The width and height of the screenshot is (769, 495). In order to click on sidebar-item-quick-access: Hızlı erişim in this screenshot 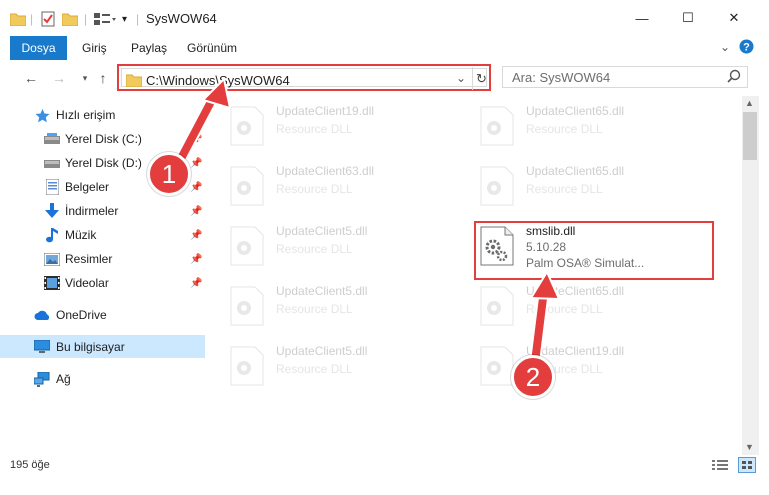, I will do `click(102, 115)`.